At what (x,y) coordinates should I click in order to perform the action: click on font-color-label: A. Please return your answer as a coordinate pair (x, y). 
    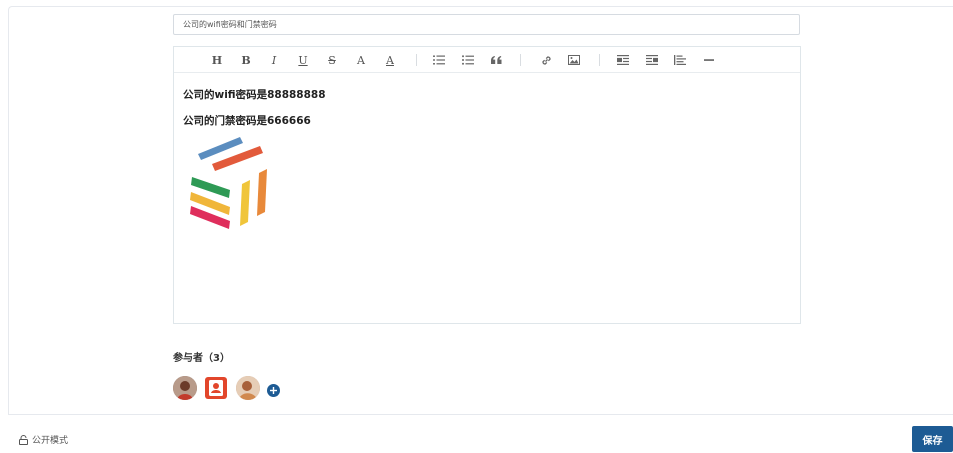
    Looking at the image, I should click on (361, 60).